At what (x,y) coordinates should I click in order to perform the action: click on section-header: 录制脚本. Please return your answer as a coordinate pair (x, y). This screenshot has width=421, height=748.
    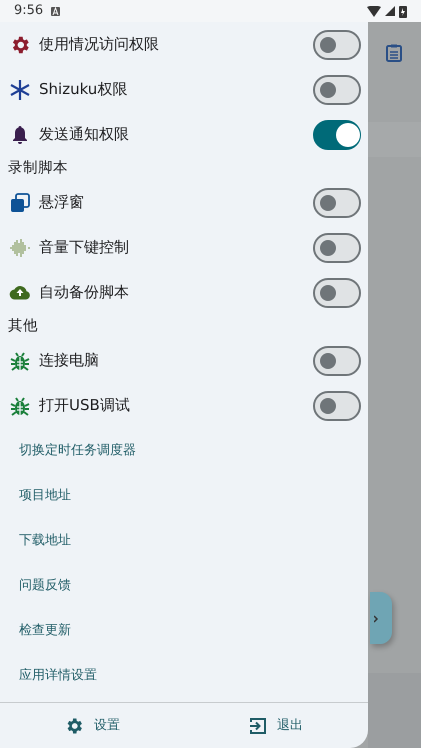
    Looking at the image, I should click on (38, 168).